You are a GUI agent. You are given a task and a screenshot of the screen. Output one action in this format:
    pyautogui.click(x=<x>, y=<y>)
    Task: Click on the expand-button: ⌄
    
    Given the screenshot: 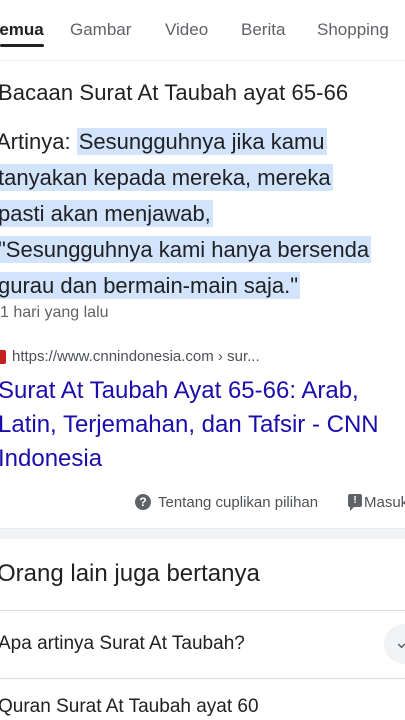 What is the action you would take?
    pyautogui.click(x=394, y=644)
    